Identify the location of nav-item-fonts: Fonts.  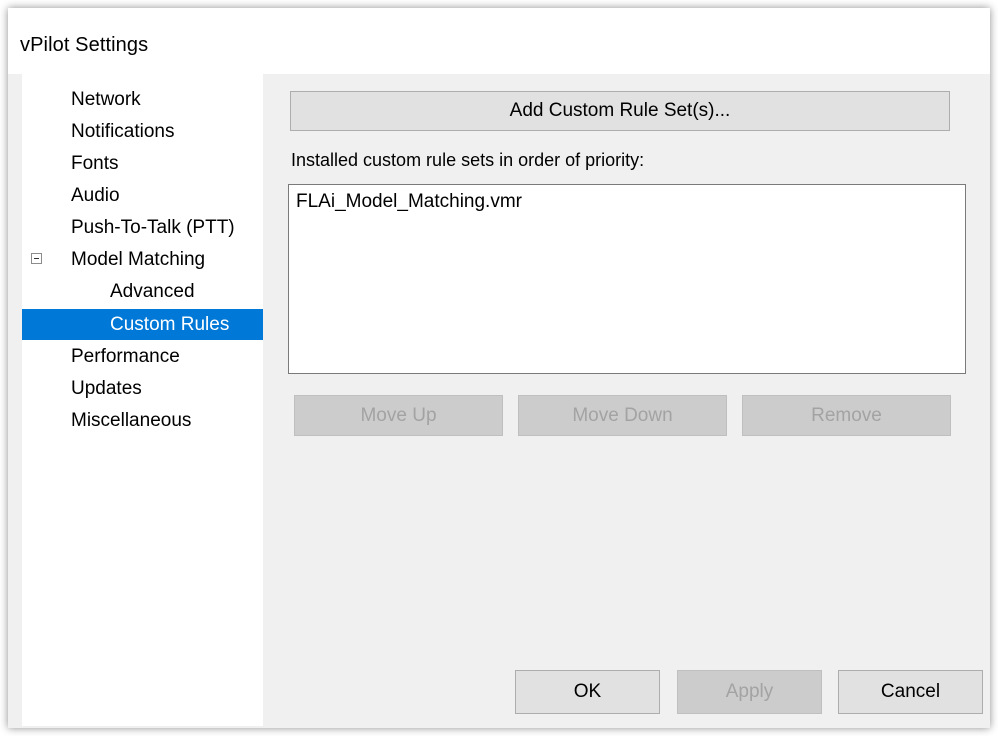
(142, 163).